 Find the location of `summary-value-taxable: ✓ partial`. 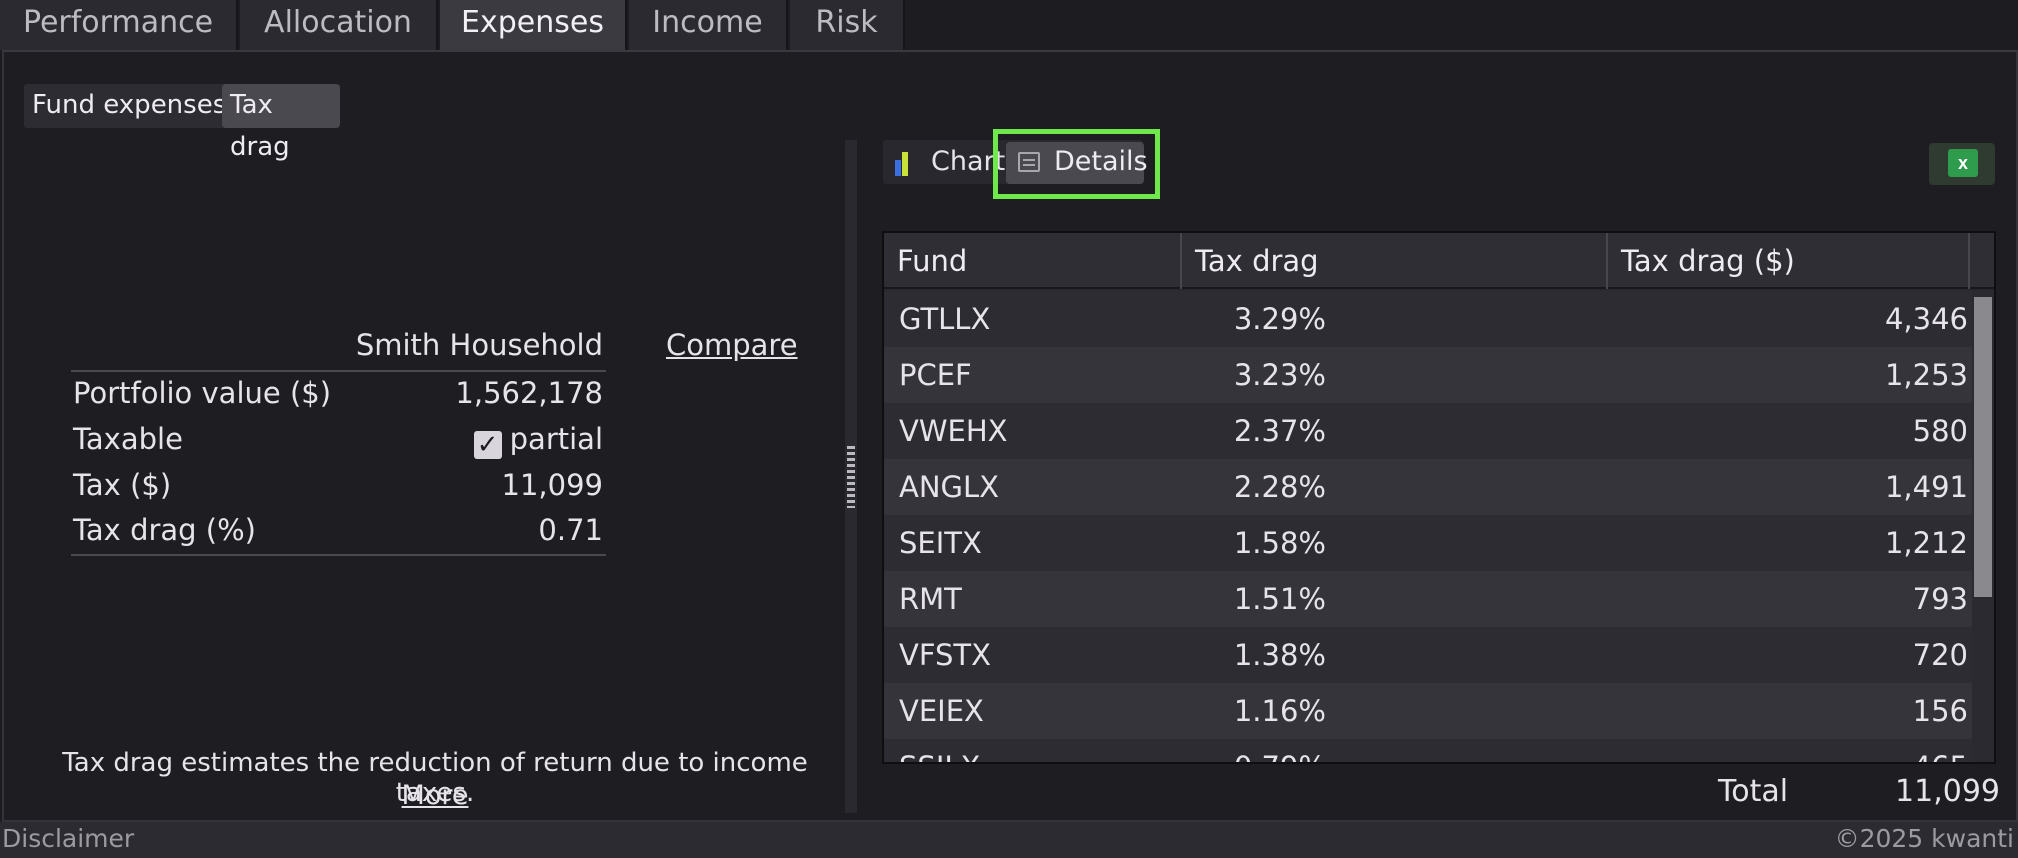

summary-value-taxable: ✓ partial is located at coordinates (476, 440).